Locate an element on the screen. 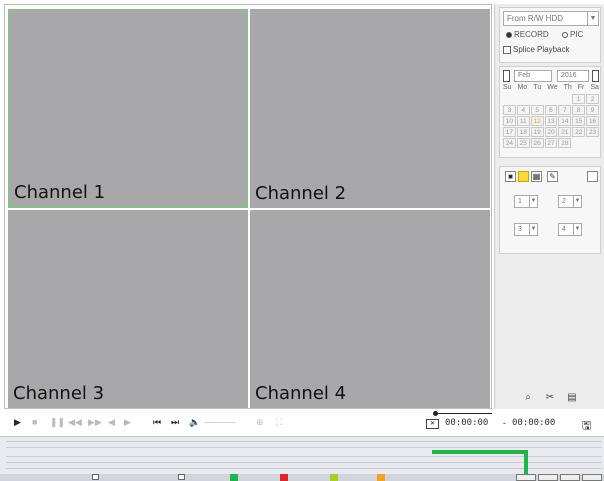 The height and width of the screenshot is (481, 604). frame-forward-icon: ▶ is located at coordinates (127, 422).